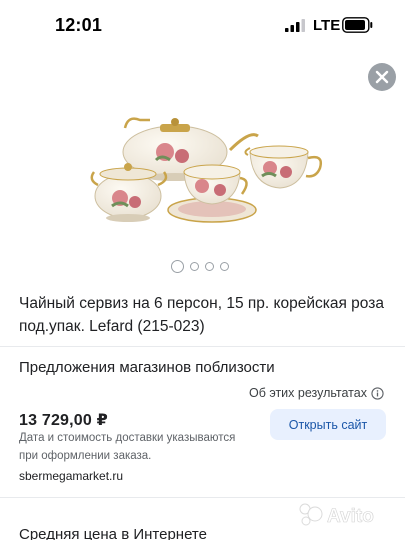 The height and width of the screenshot is (540, 405). Describe the element at coordinates (308, 393) in the screenshot. I see `about-results-label: Об этих результатах` at that location.